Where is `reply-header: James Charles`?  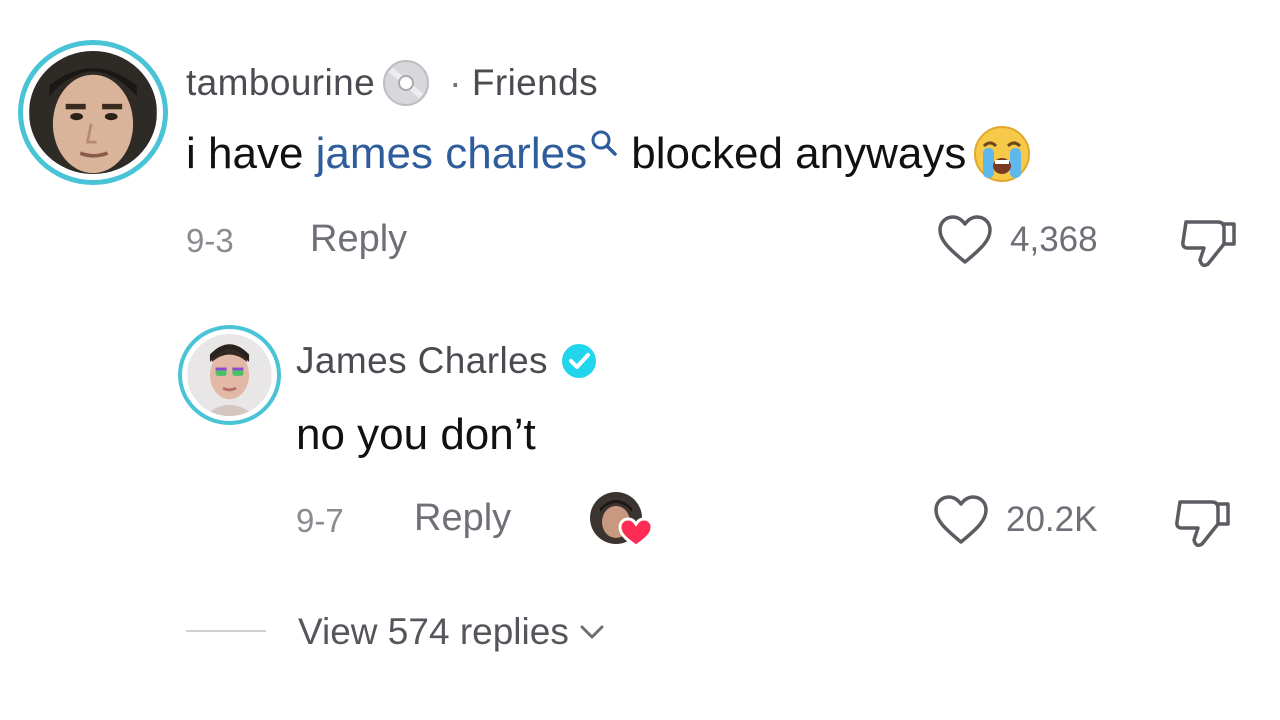
reply-header: James Charles is located at coordinates (447, 361).